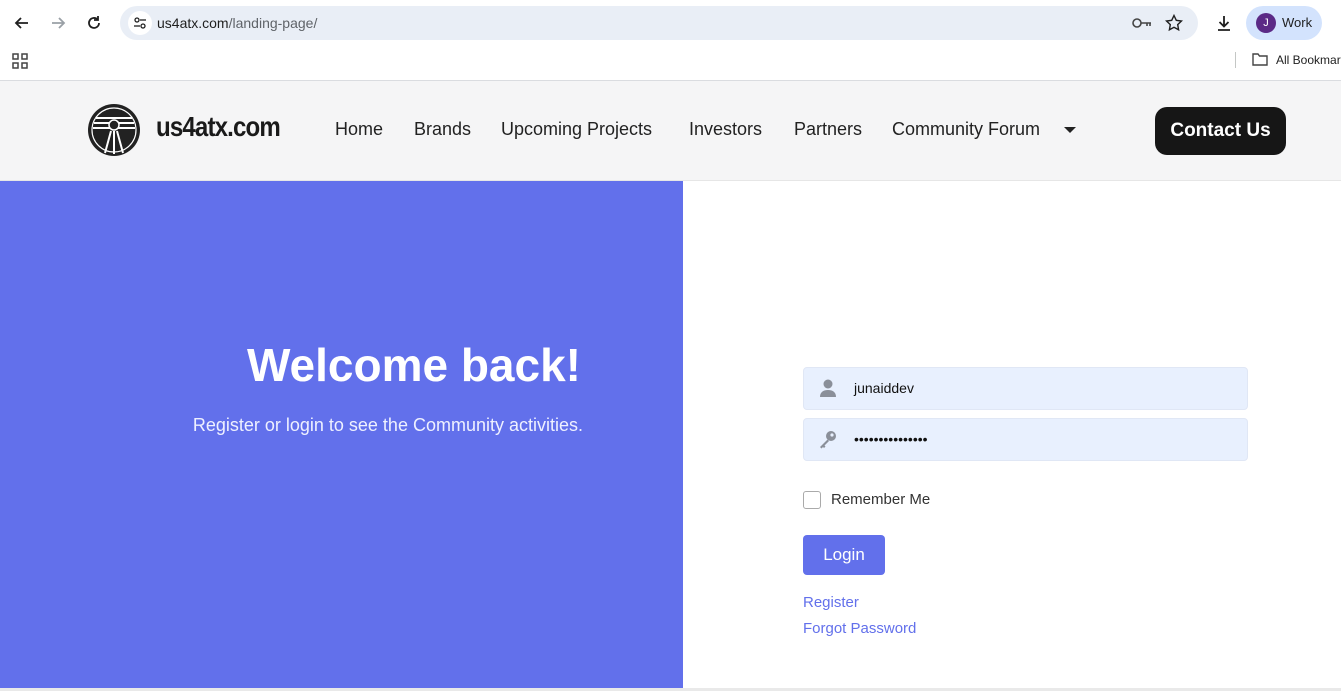 The image size is (1341, 691). I want to click on forward-arrow-icon, so click(59, 23).